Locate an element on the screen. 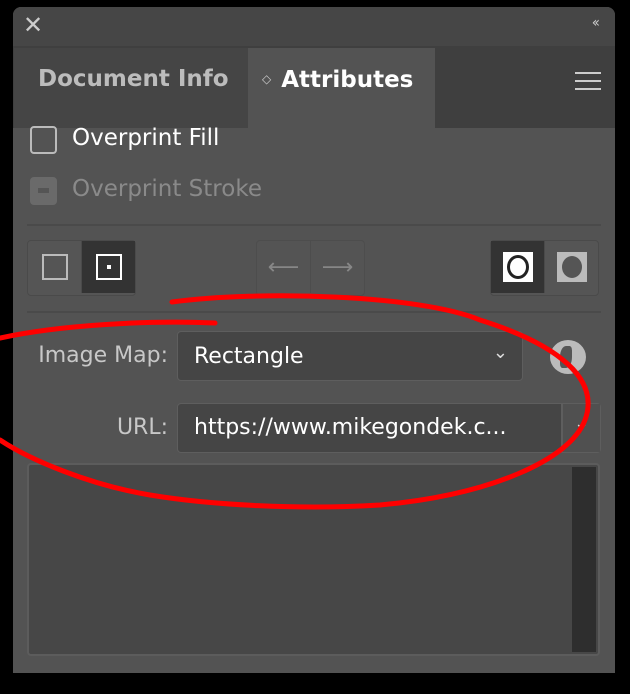  panel-title-bar: ✕ ‹‹ is located at coordinates (314, 26).